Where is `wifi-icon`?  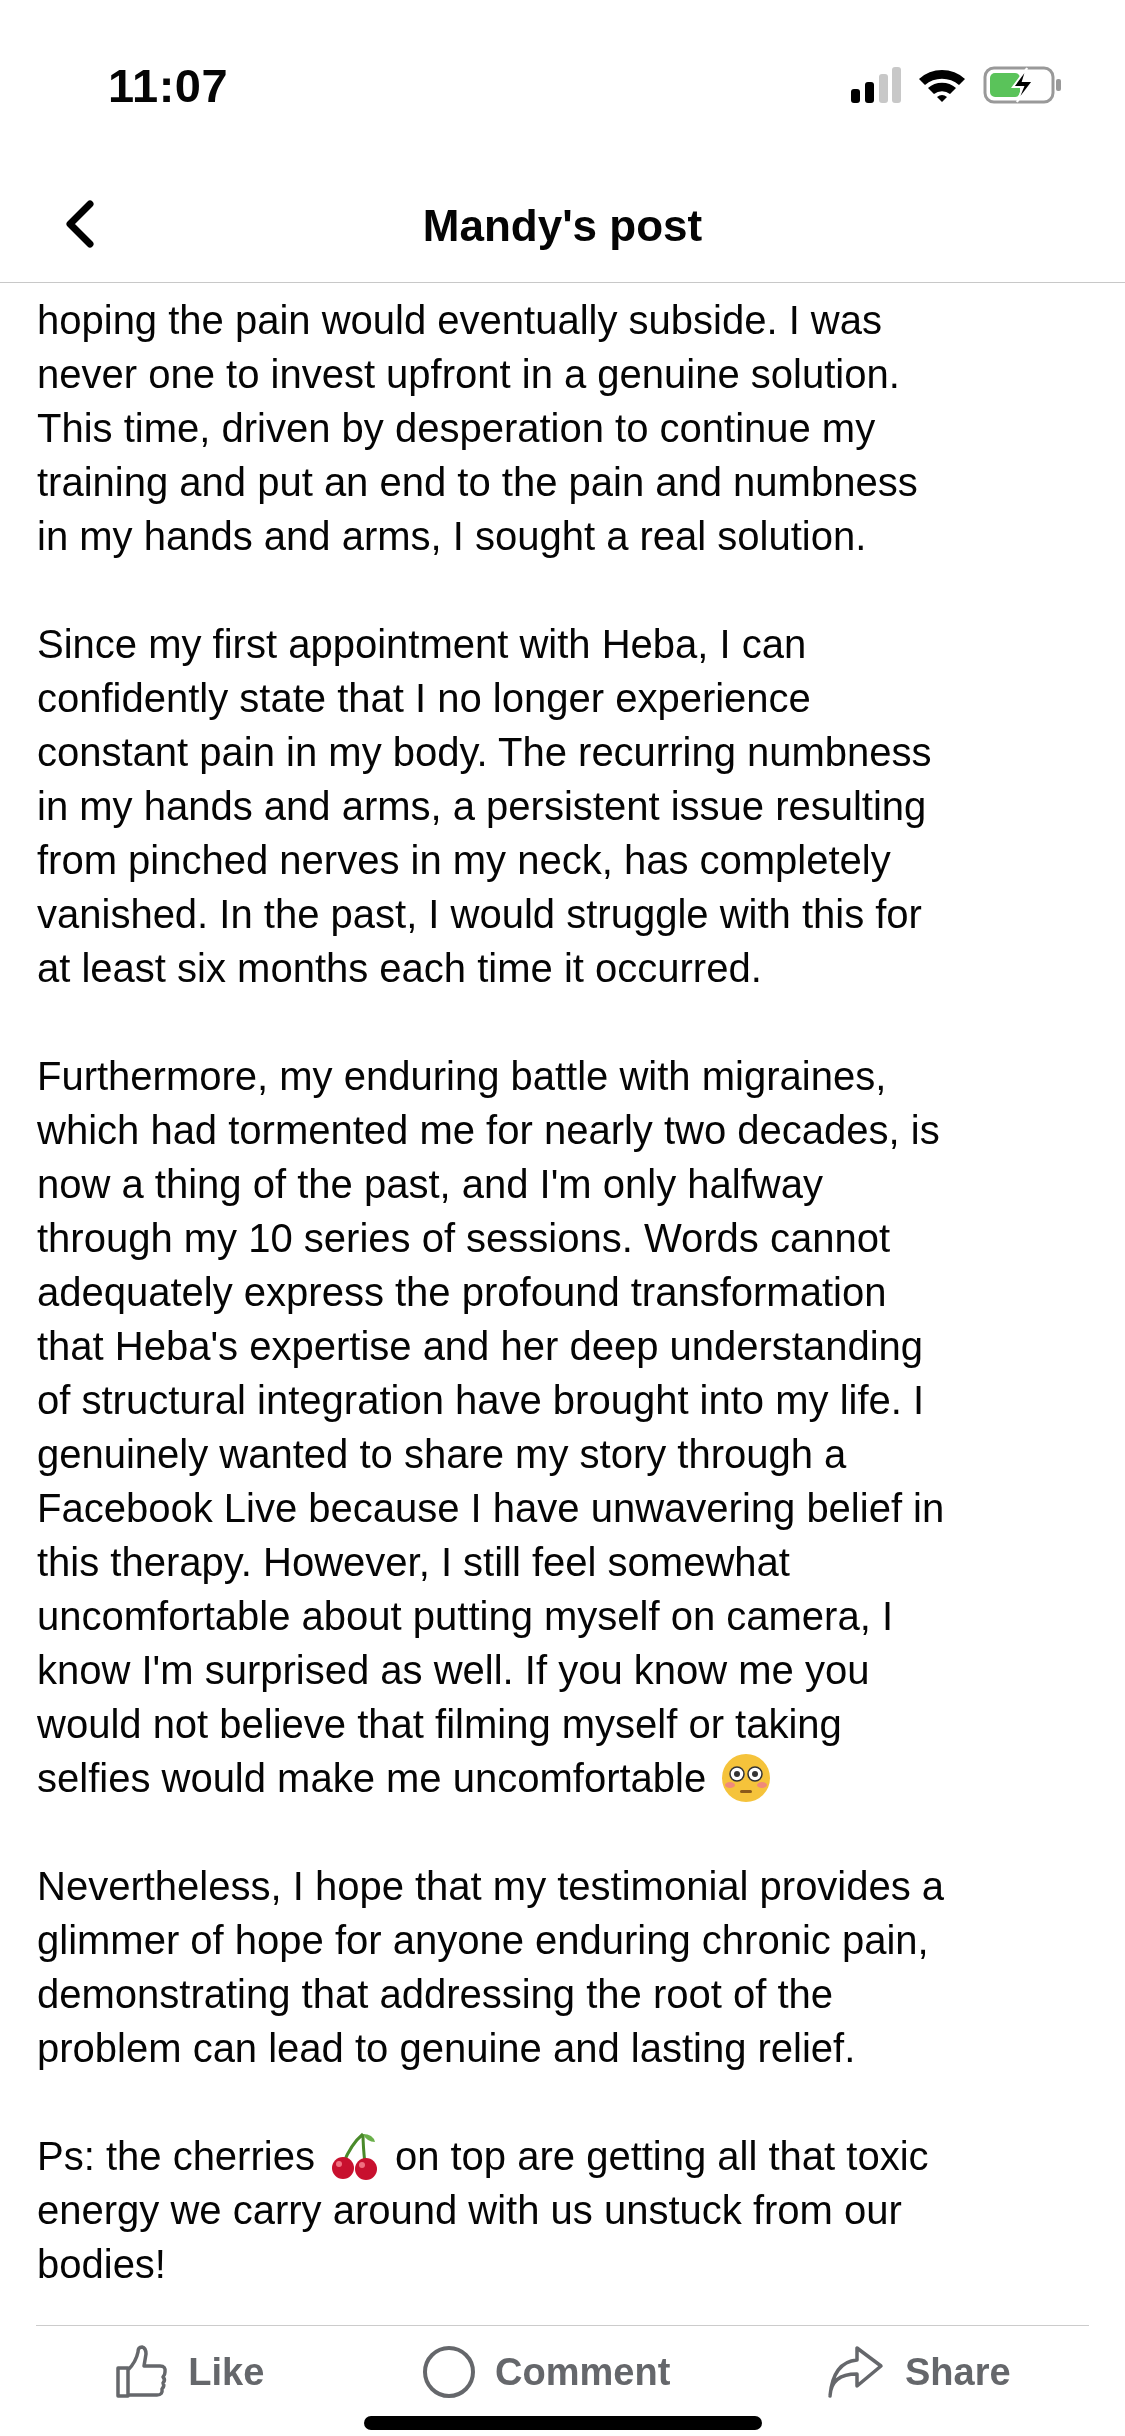 wifi-icon is located at coordinates (942, 85).